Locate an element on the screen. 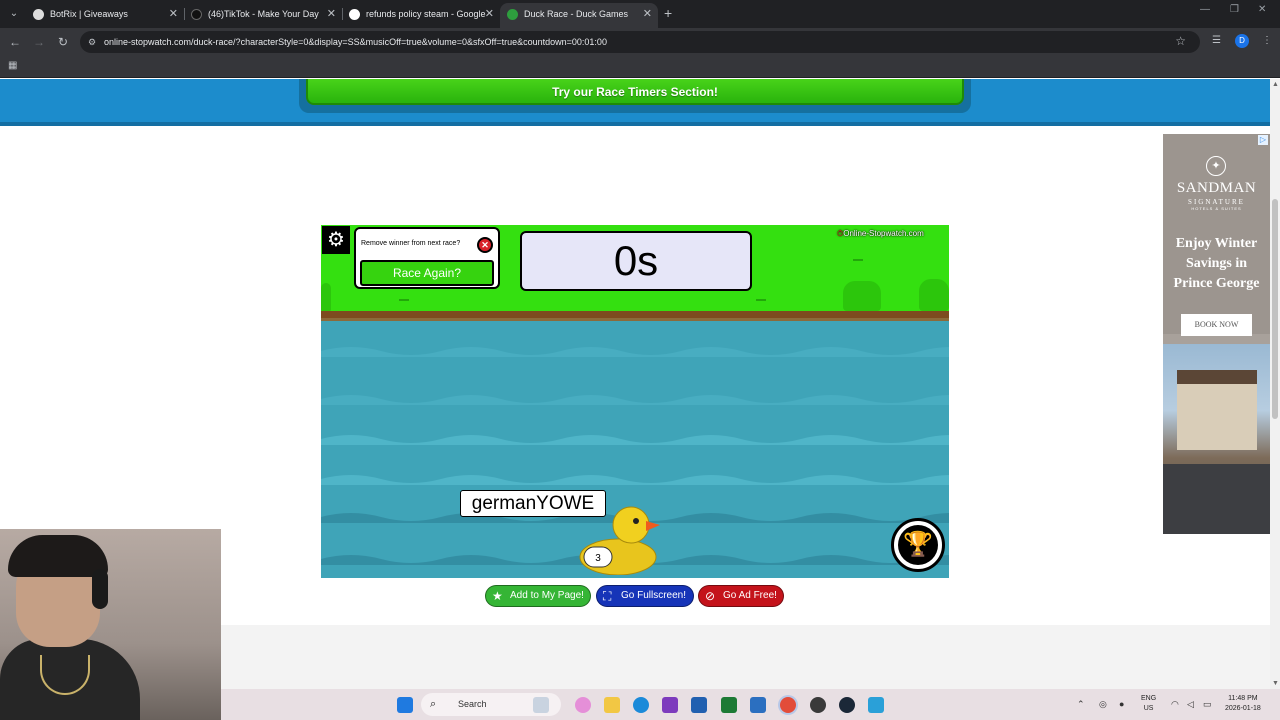 Image resolution: width=1280 pixels, height=720 pixels. file-explorer-icon is located at coordinates (612, 705).